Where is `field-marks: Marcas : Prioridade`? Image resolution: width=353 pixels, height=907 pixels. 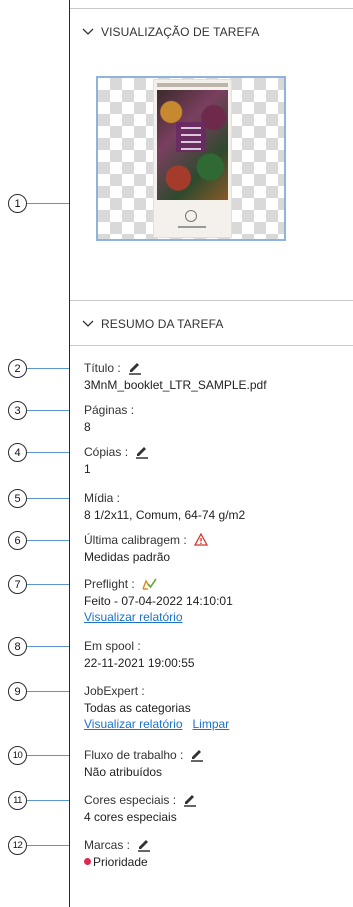
field-marks: Marcas : Prioridade is located at coordinates (214, 853).